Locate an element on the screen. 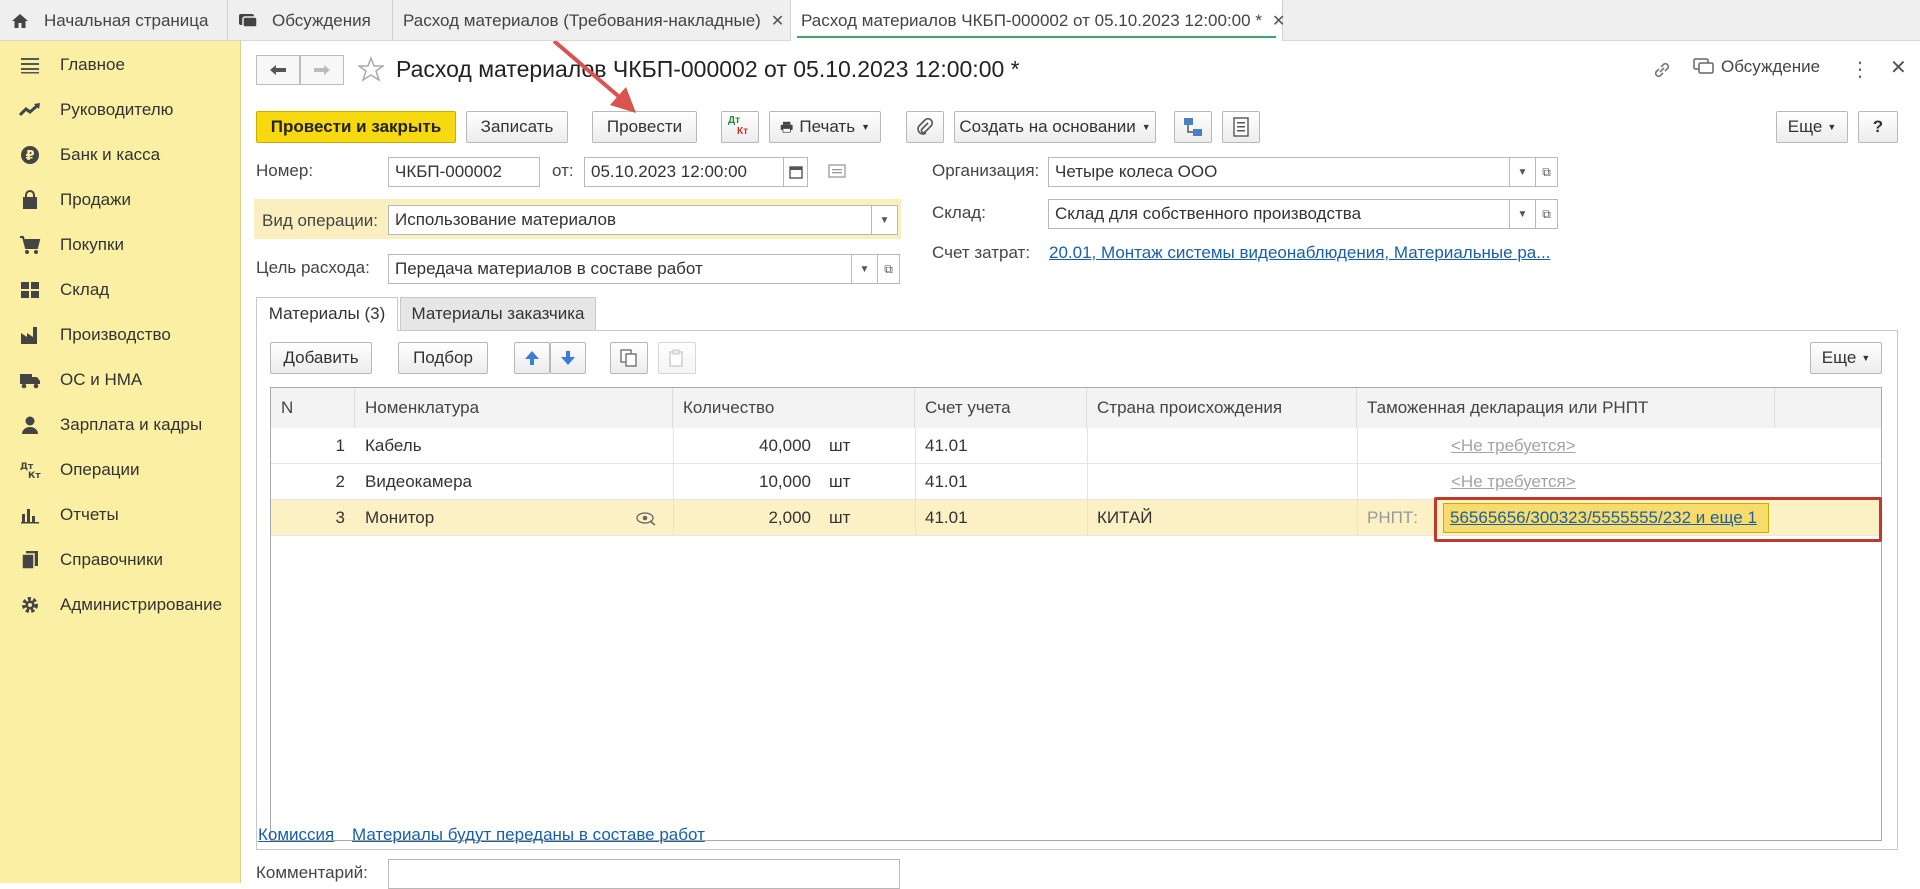 The width and height of the screenshot is (1920, 889). sidebar-item-label: Главное is located at coordinates (92, 64).